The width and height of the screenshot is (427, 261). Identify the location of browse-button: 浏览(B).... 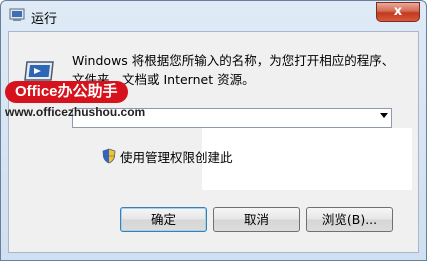
(349, 219).